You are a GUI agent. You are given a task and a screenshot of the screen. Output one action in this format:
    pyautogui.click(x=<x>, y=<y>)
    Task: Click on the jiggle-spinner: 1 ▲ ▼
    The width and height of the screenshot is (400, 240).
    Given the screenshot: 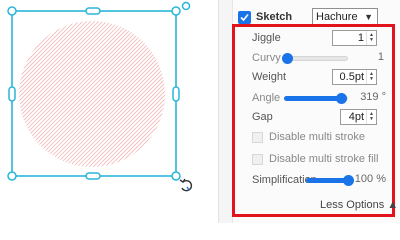 What is the action you would take?
    pyautogui.click(x=354, y=38)
    